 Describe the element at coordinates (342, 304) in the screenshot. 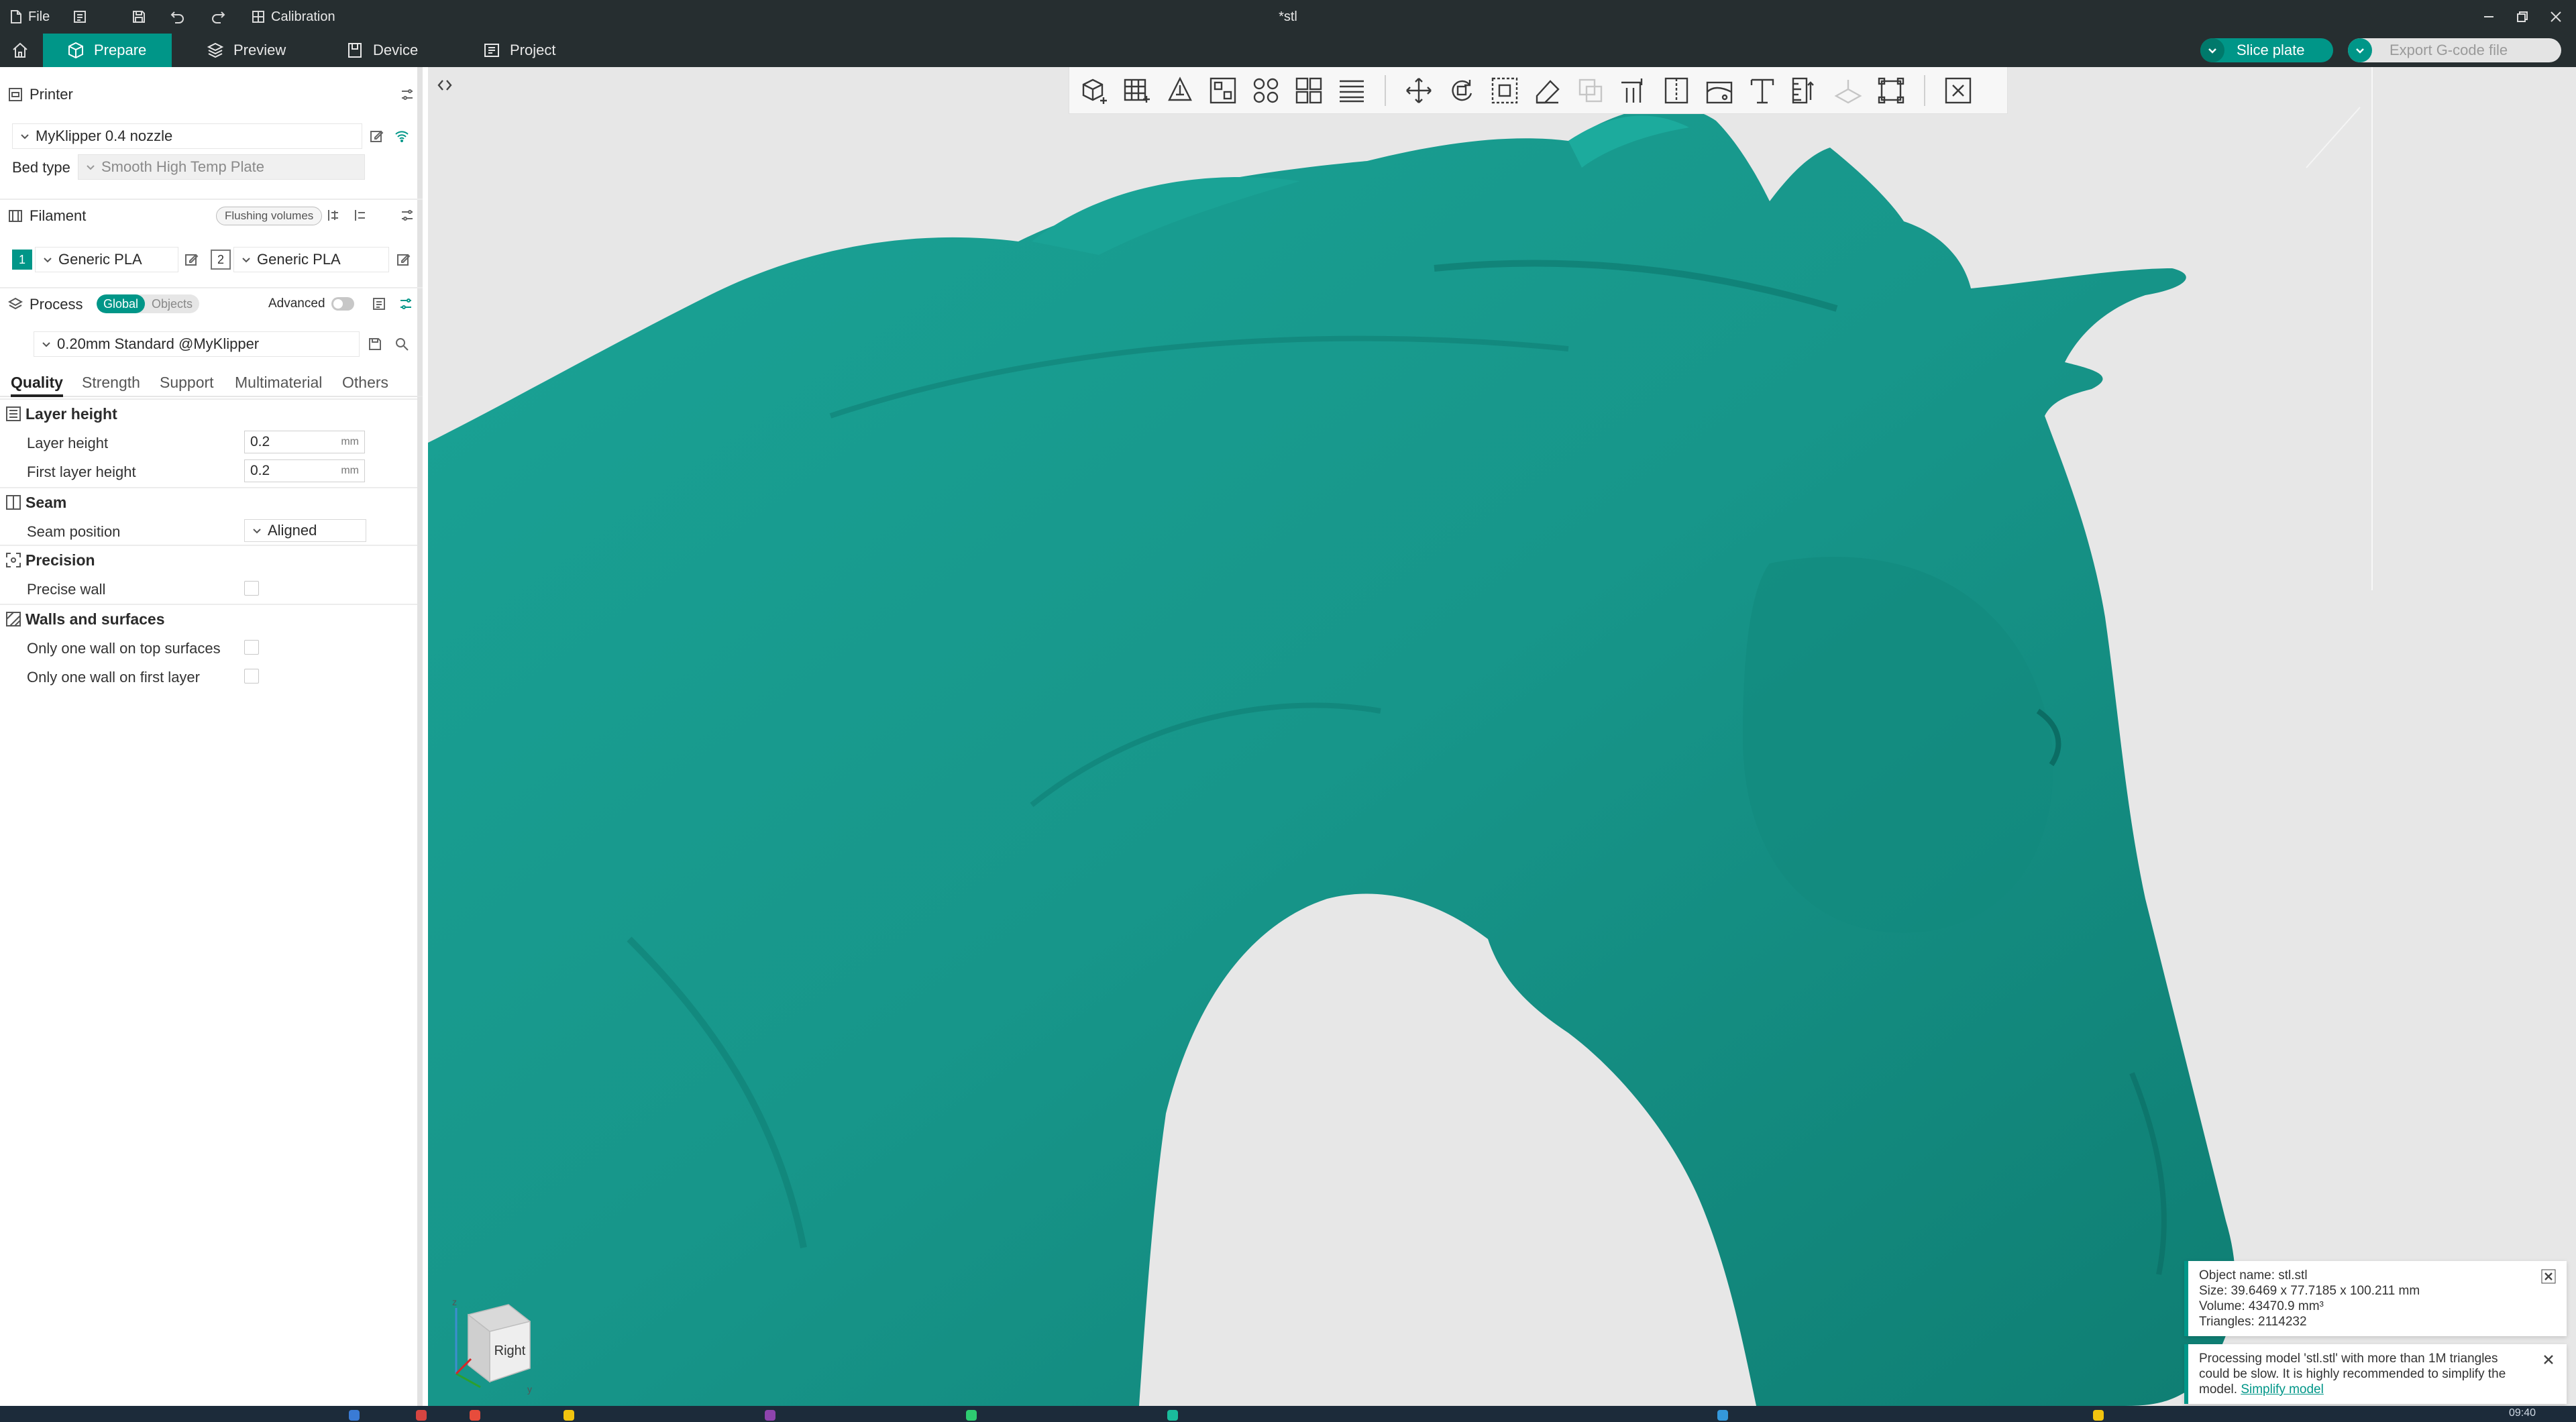

I see `advanced-toggle` at that location.